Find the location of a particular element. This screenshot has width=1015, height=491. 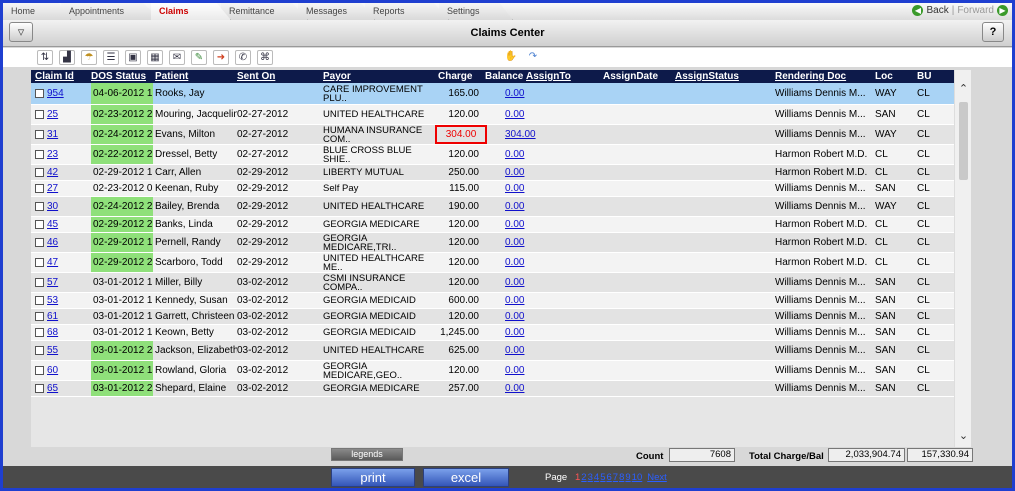

claim-id-link: 47 is located at coordinates (52, 262).